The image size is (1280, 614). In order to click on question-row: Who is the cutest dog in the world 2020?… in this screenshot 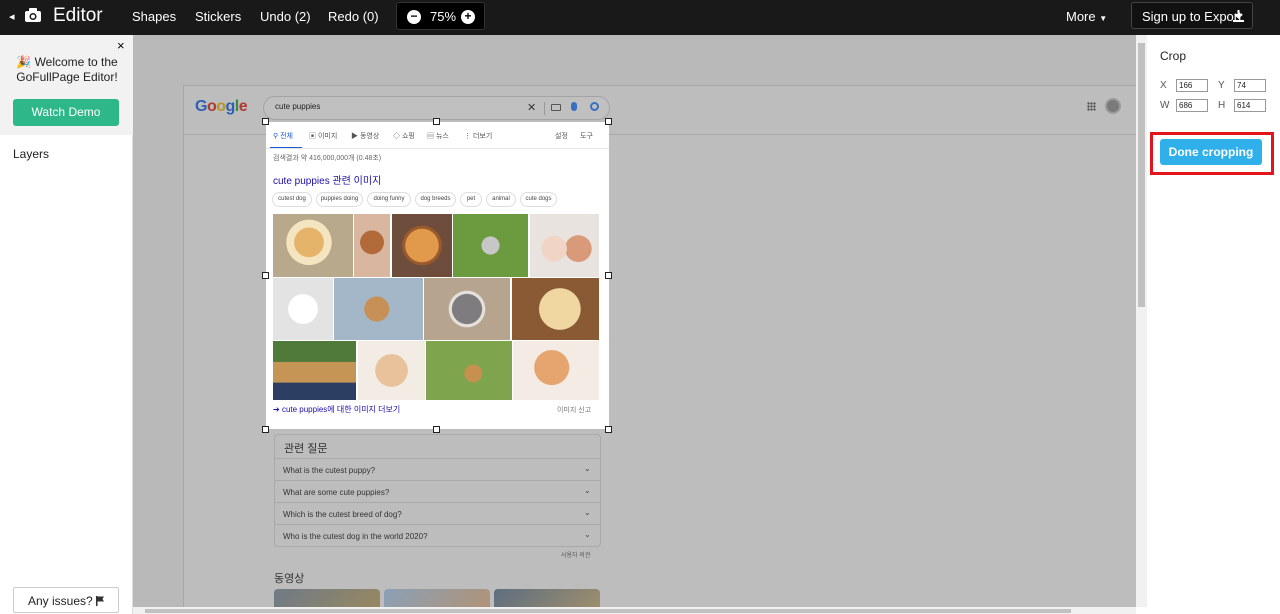, I will do `click(437, 535)`.